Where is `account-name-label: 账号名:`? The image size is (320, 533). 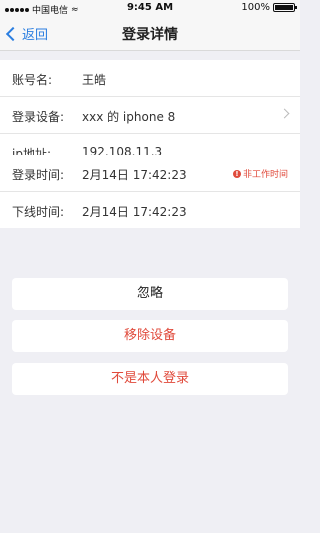
account-name-label: 账号名: is located at coordinates (32, 80).